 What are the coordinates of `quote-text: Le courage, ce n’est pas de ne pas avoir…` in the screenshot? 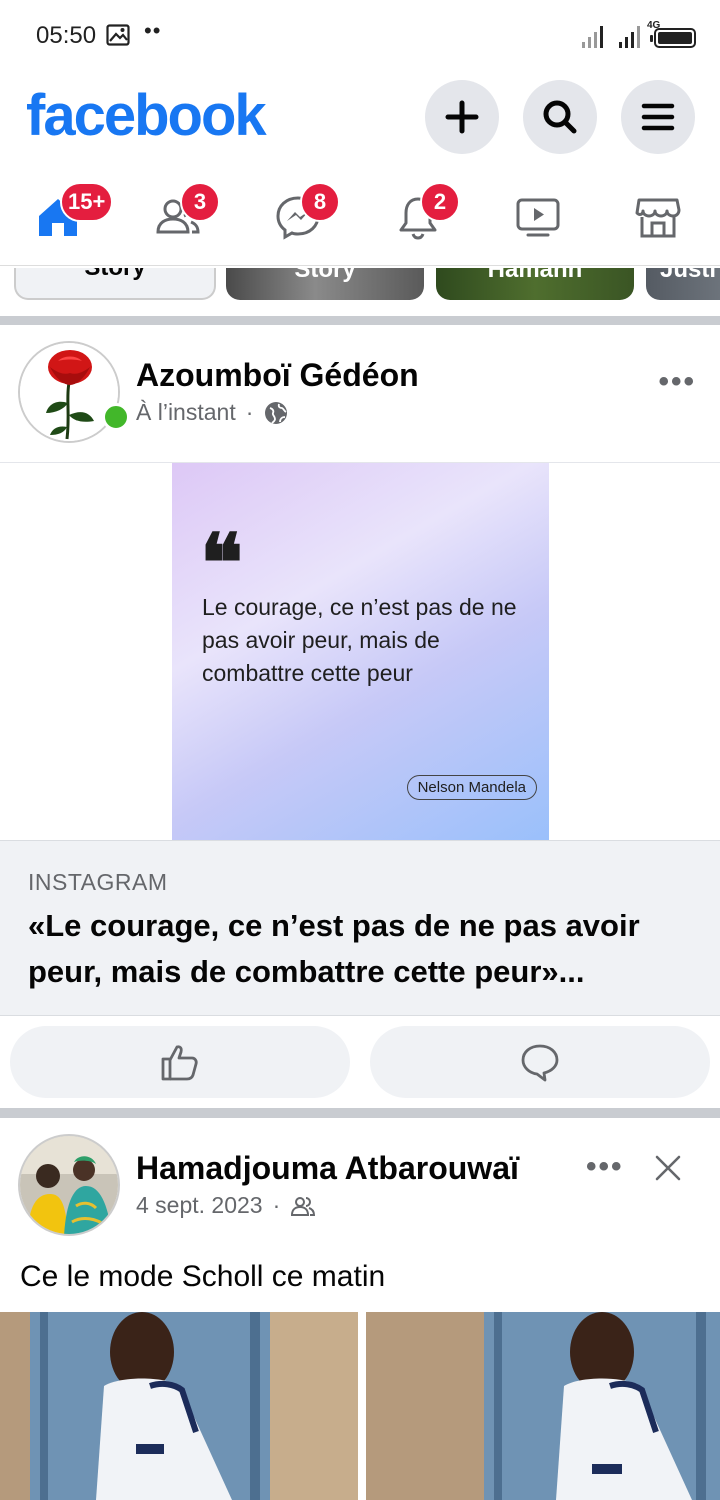 It's located at (359, 640).